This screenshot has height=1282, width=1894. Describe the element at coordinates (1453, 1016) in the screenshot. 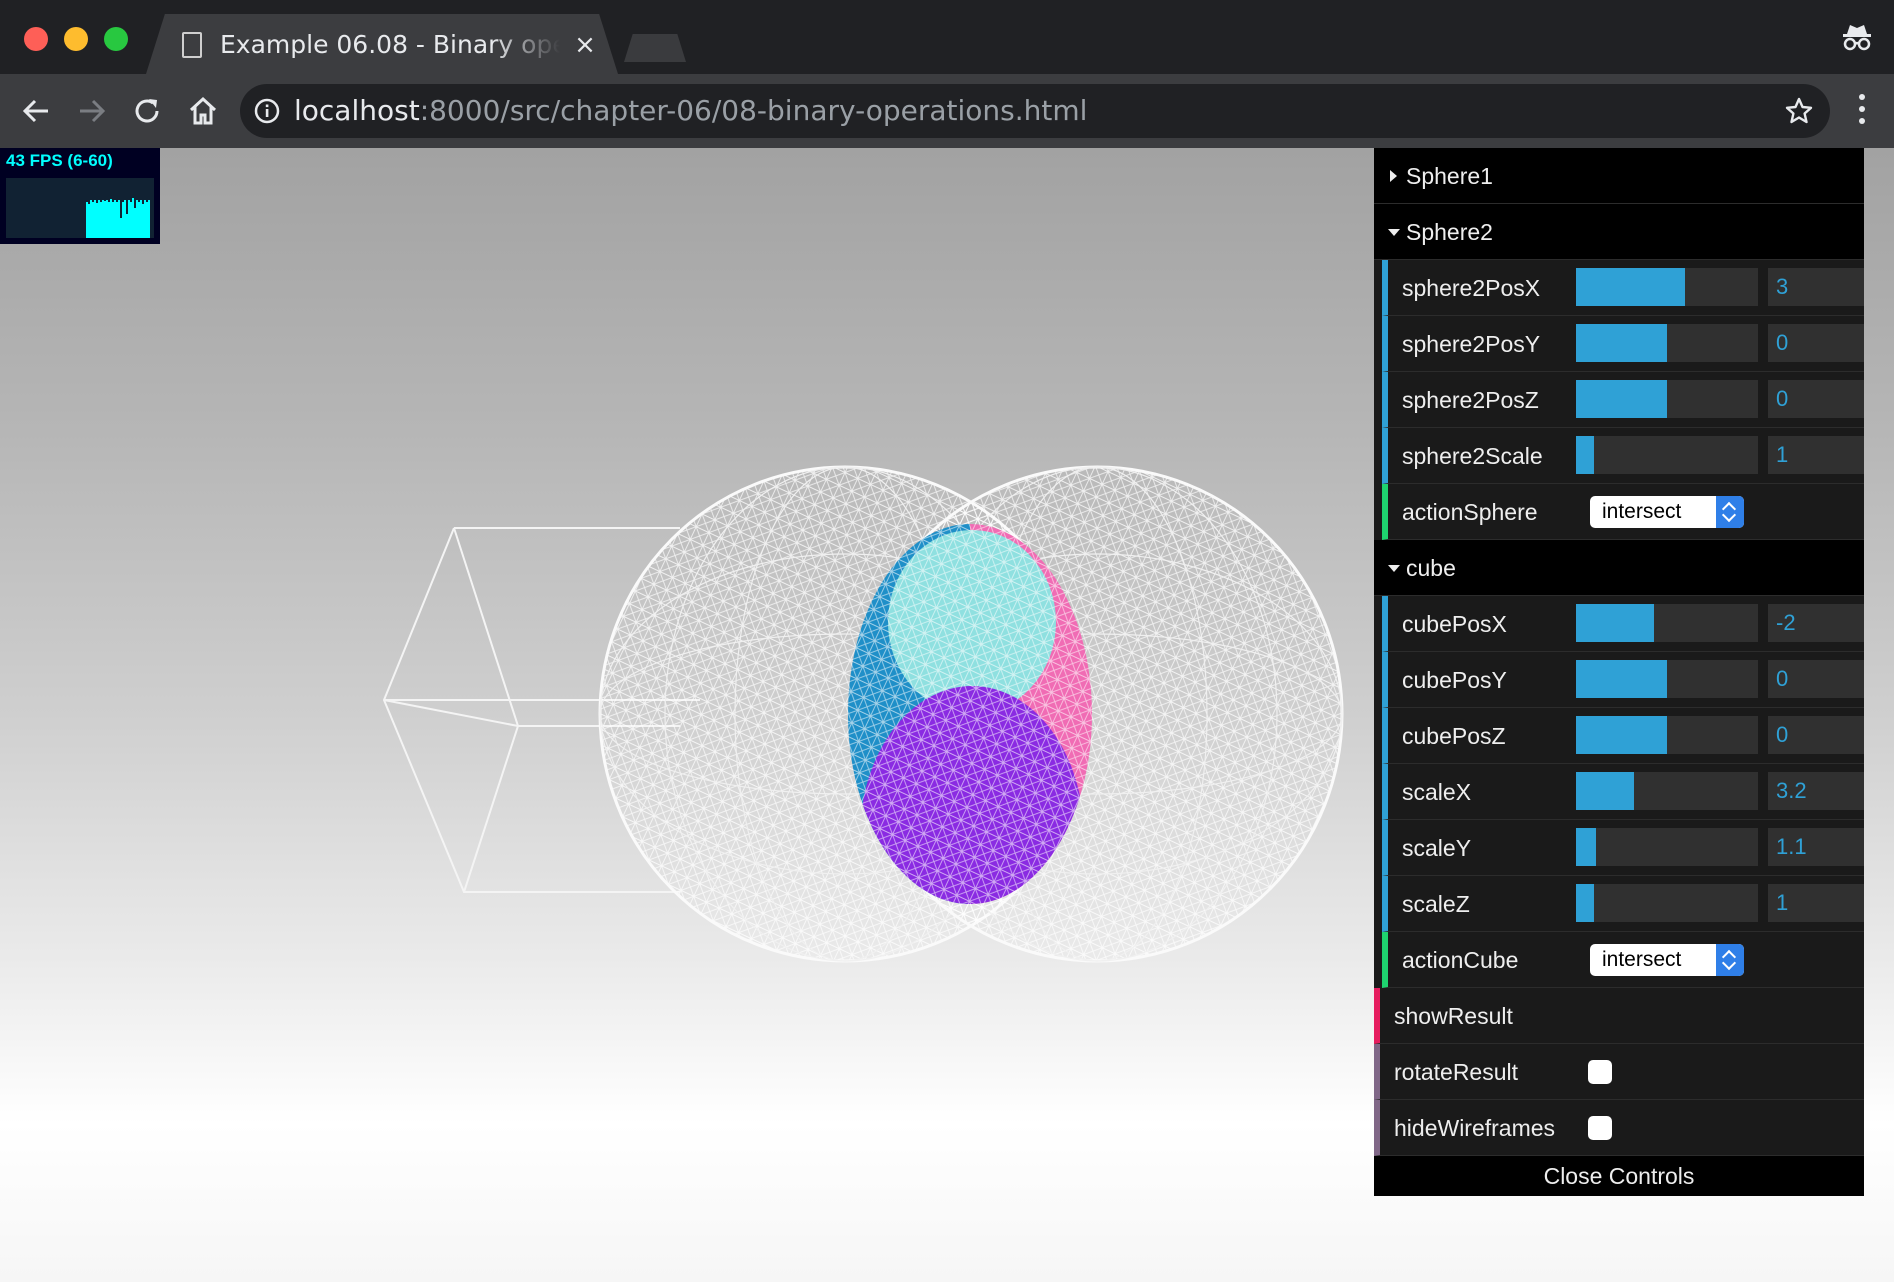

I see `control-label: showResult` at that location.